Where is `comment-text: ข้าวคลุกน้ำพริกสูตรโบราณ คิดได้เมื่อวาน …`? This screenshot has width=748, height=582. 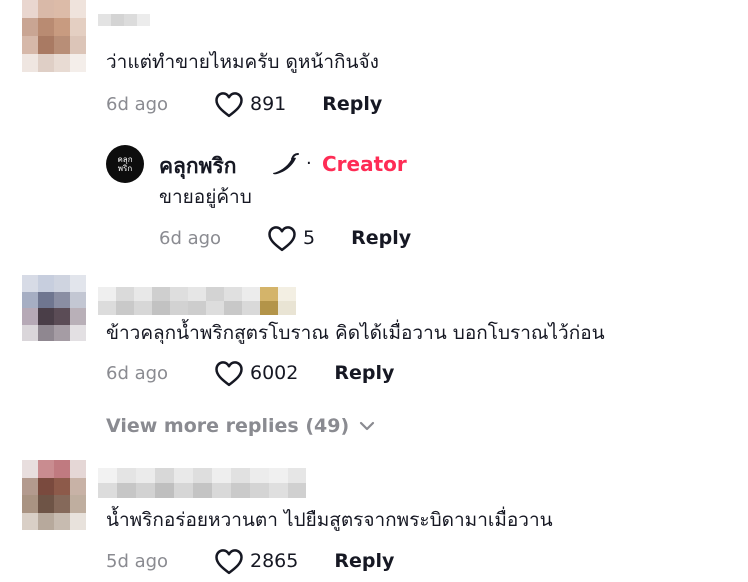 comment-text: ข้าวคลุกน้ำพริกสูตรโบราณ คิดได้เมื่อวาน … is located at coordinates (355, 333).